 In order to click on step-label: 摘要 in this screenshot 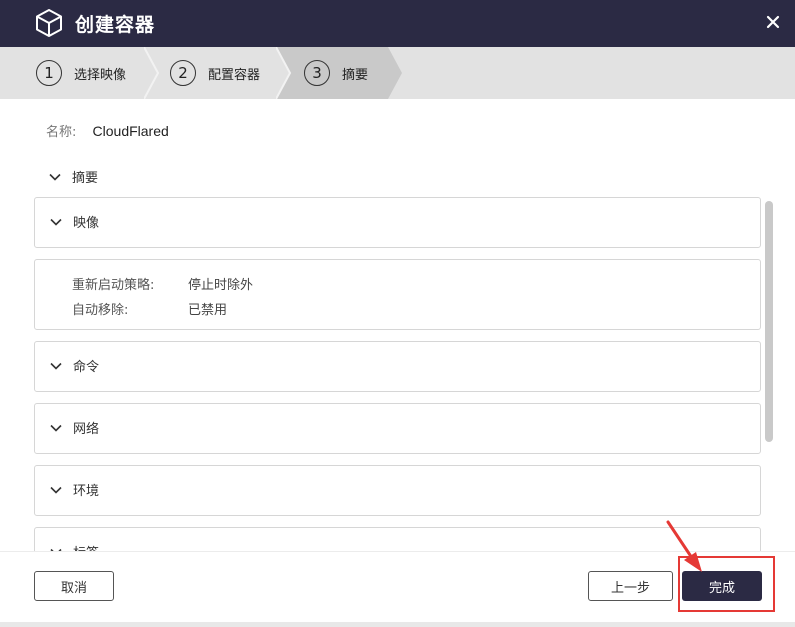, I will do `click(355, 75)`.